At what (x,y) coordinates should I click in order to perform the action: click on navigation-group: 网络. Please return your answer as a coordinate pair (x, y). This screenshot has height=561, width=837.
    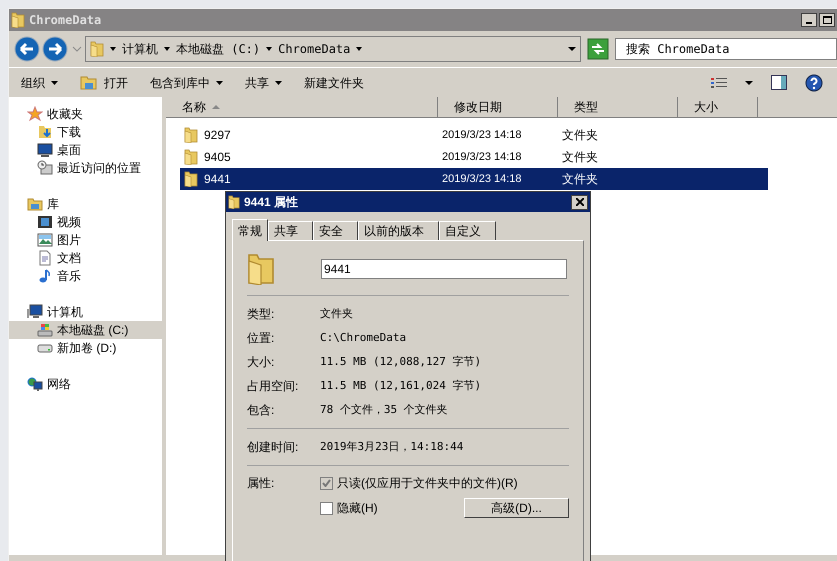
    Looking at the image, I should click on (85, 384).